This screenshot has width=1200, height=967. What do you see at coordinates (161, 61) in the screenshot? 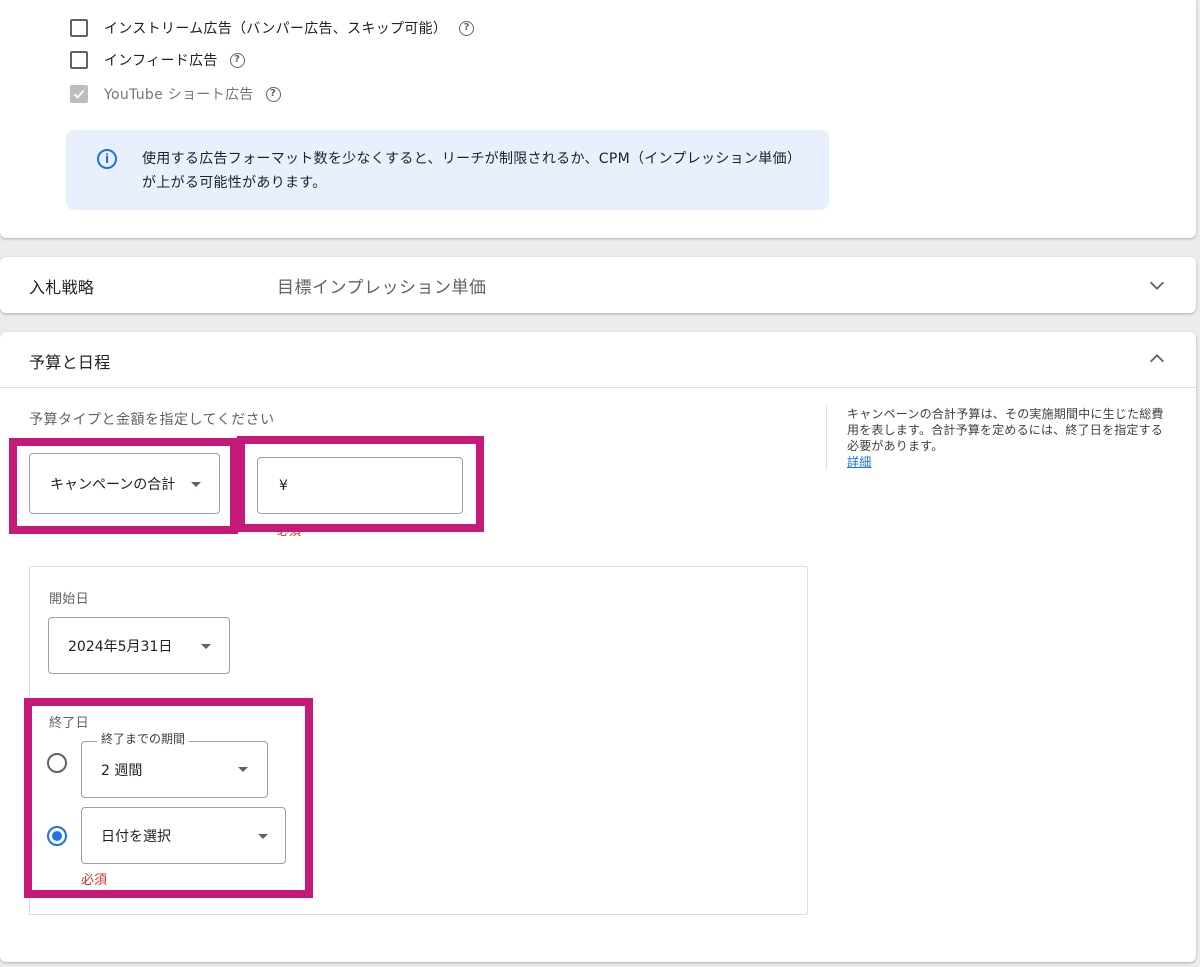
I see `infeed-label: インフィード広告` at bounding box center [161, 61].